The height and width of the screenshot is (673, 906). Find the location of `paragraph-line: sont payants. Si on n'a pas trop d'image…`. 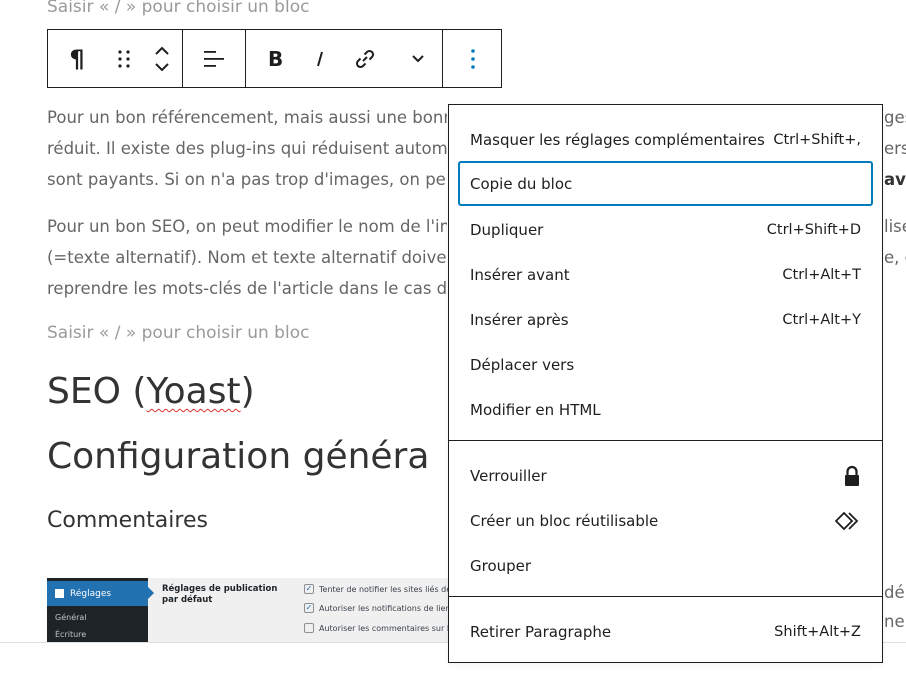

paragraph-line: sont payants. Si on n'a pas trop d'image… is located at coordinates (247, 179).